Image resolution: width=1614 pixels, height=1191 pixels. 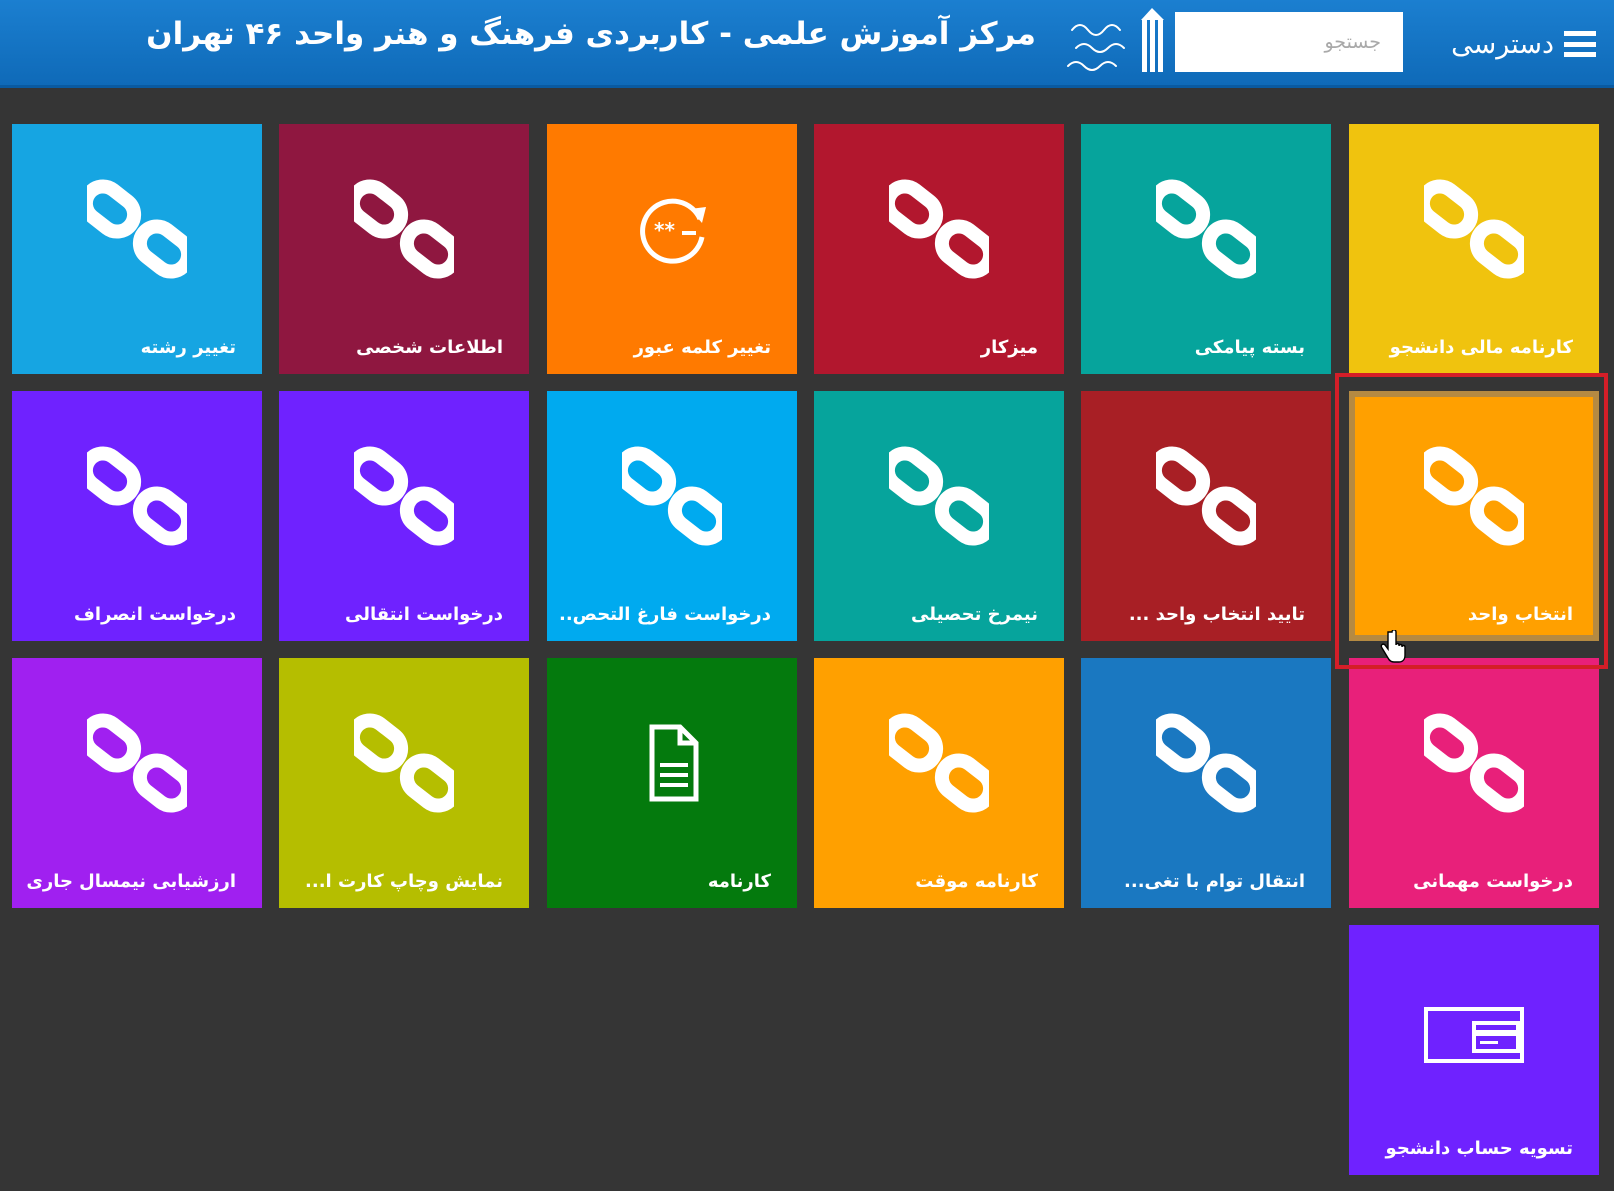 I want to click on tile-18: تسویه حساب دانشجو, so click(x=1474, y=1050).